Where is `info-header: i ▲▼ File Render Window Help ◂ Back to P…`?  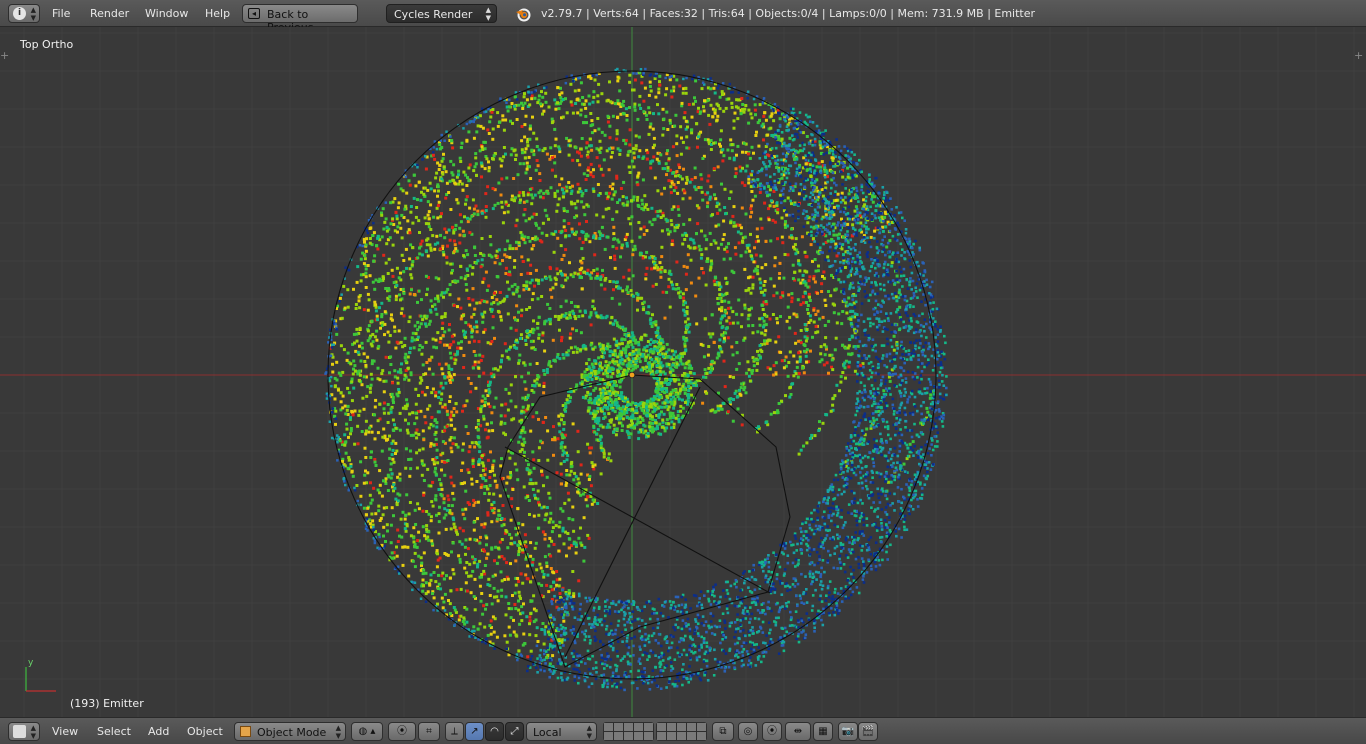 info-header: i ▲▼ File Render Window Help ◂ Back to P… is located at coordinates (683, 17).